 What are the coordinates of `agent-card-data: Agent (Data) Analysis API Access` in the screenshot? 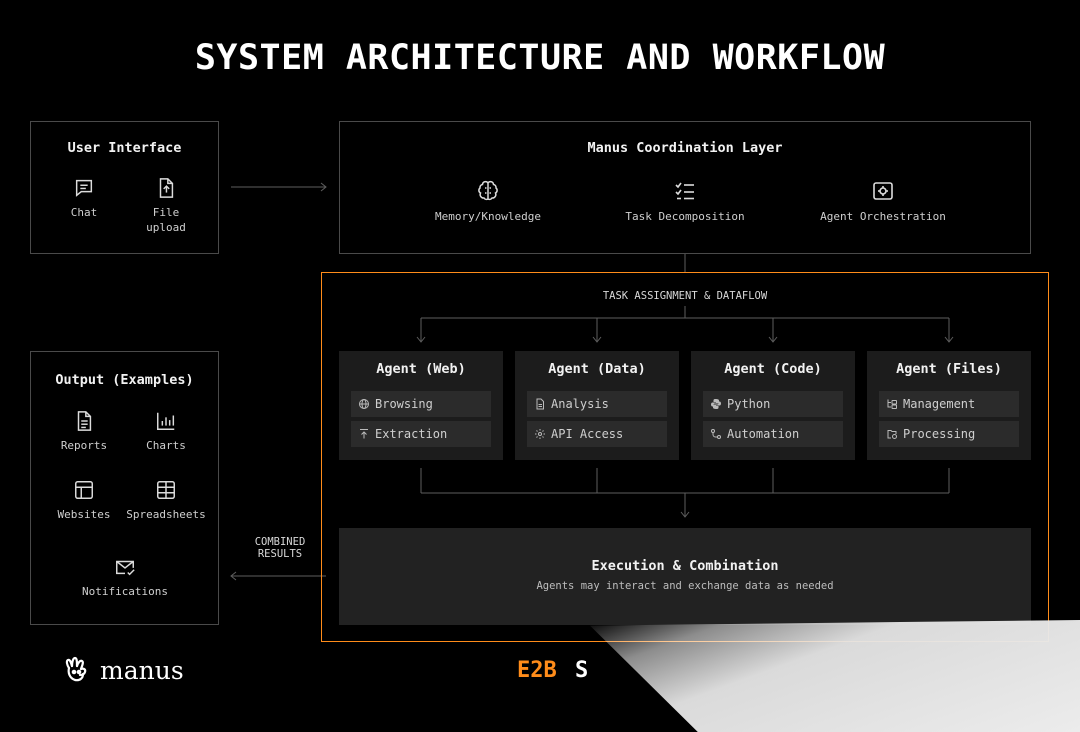 It's located at (597, 405).